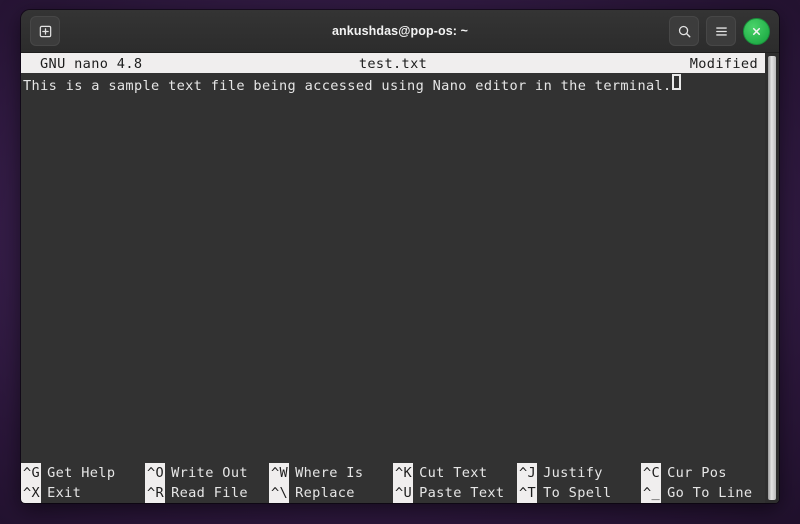 This screenshot has width=800, height=524. I want to click on hamburger-menu-icon, so click(721, 31).